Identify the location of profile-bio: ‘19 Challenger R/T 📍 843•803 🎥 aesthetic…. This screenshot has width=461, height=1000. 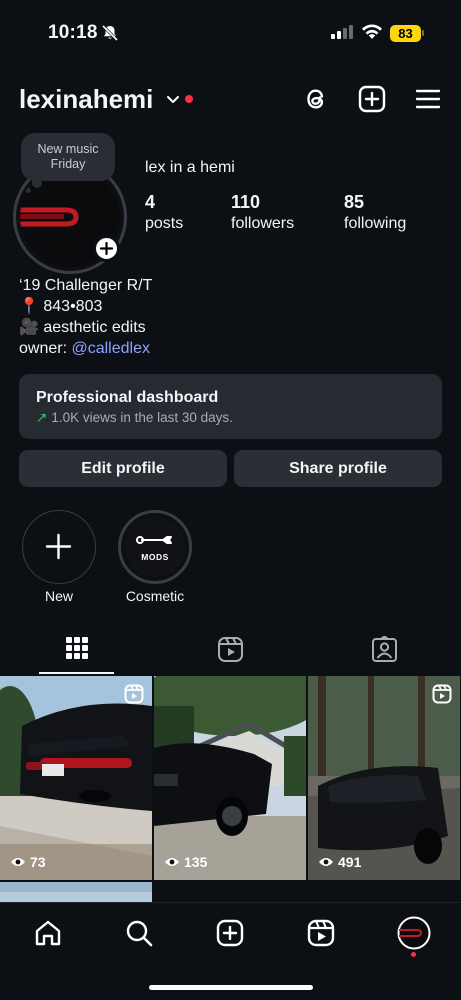
(85, 317).